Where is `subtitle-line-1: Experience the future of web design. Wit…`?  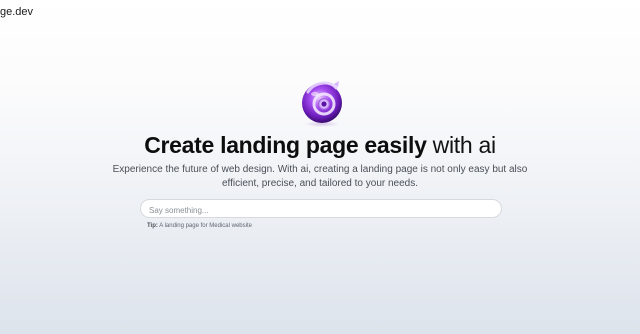
subtitle-line-1: Experience the future of web design. Wit… is located at coordinates (320, 169).